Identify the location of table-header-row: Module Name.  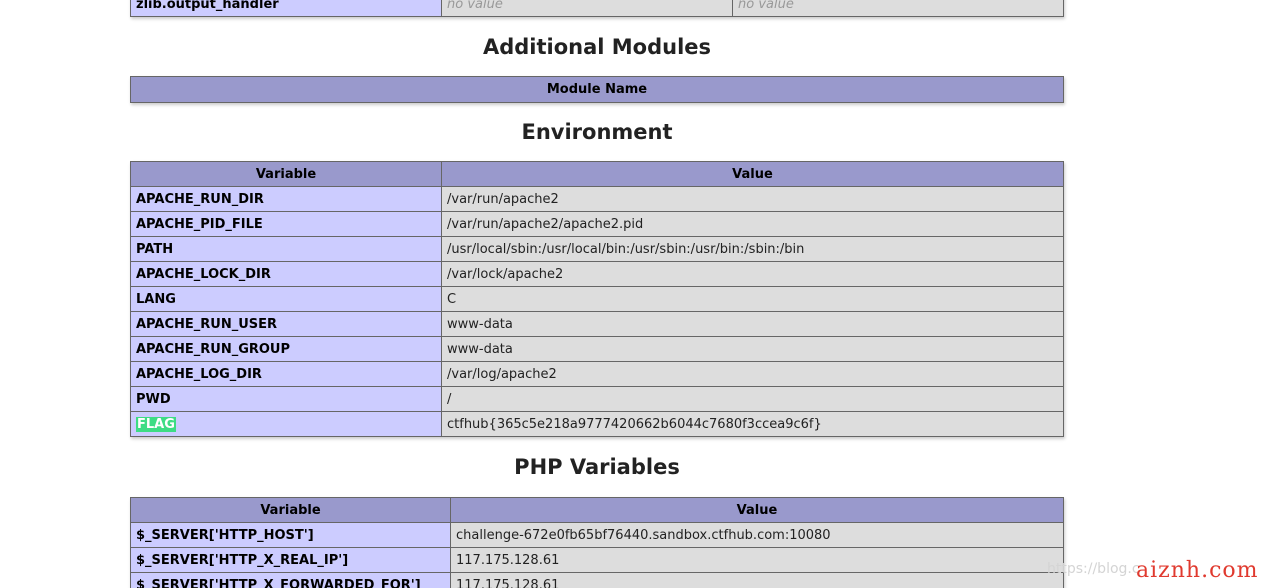
(597, 89).